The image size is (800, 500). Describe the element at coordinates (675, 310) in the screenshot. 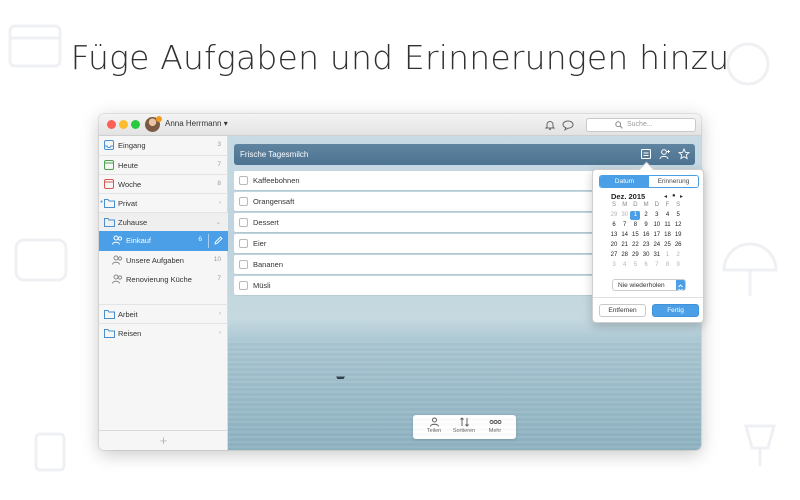

I see `done-button: Fertig` at that location.